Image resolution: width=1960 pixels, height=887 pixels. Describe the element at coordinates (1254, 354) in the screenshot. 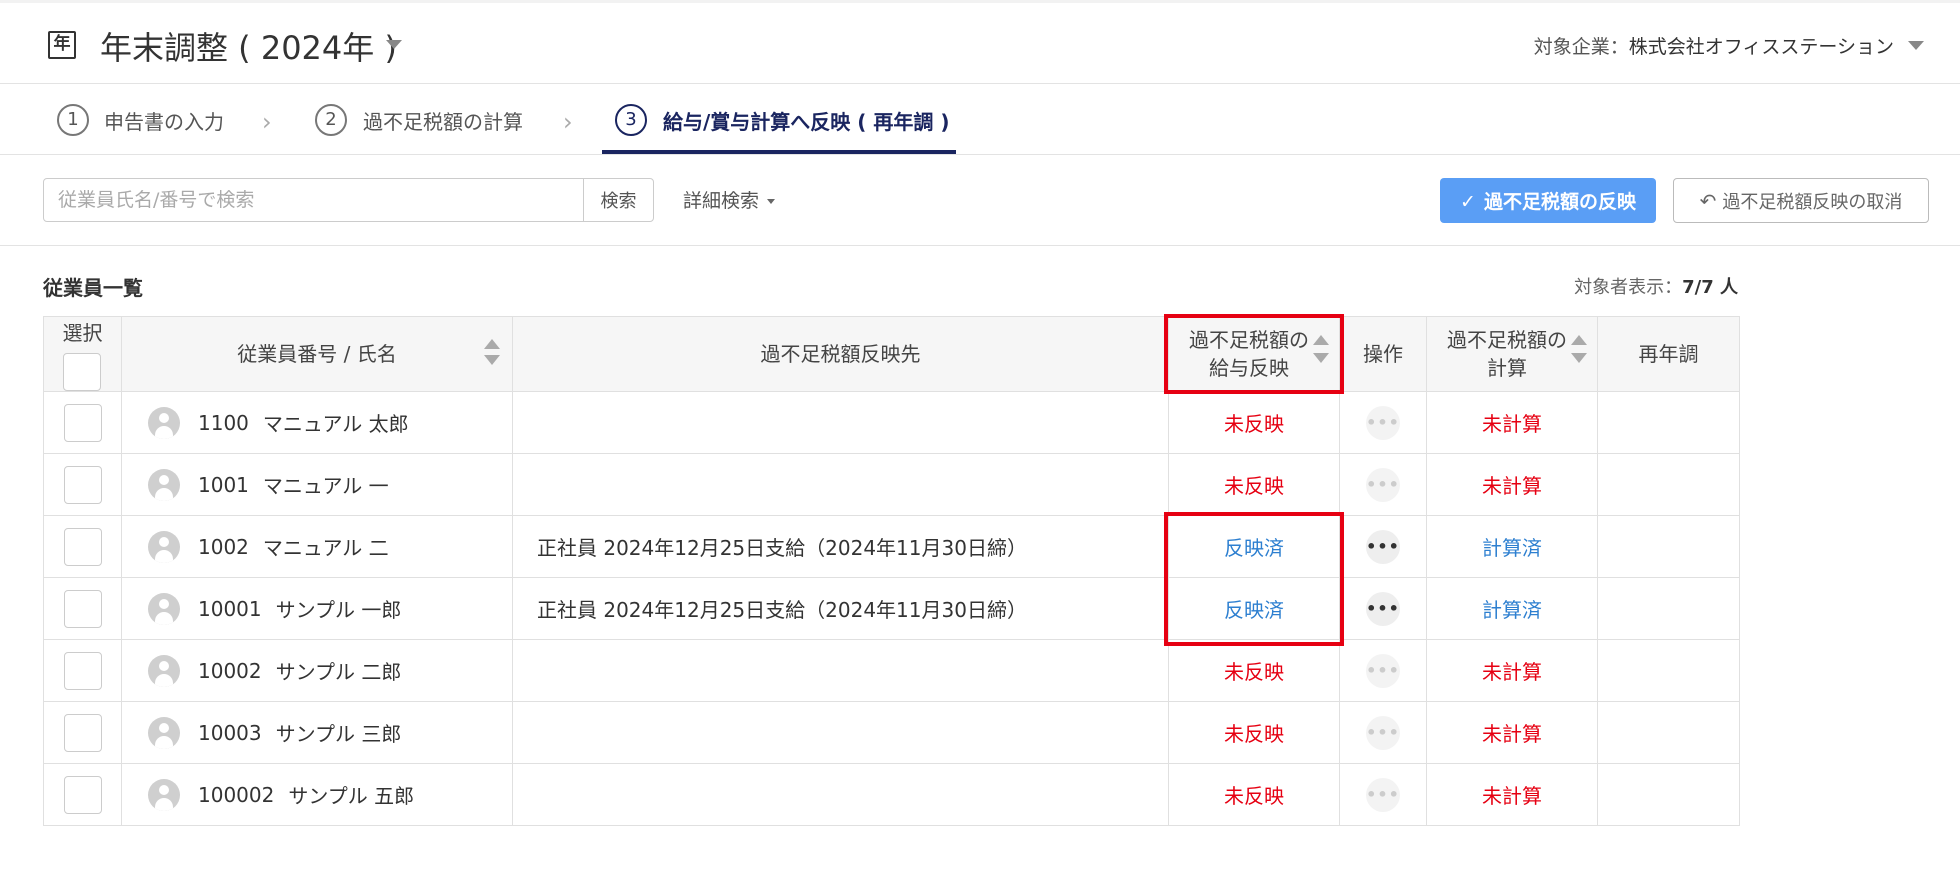

I see `column-header-reflect: 過不足税額の 給与反映` at that location.